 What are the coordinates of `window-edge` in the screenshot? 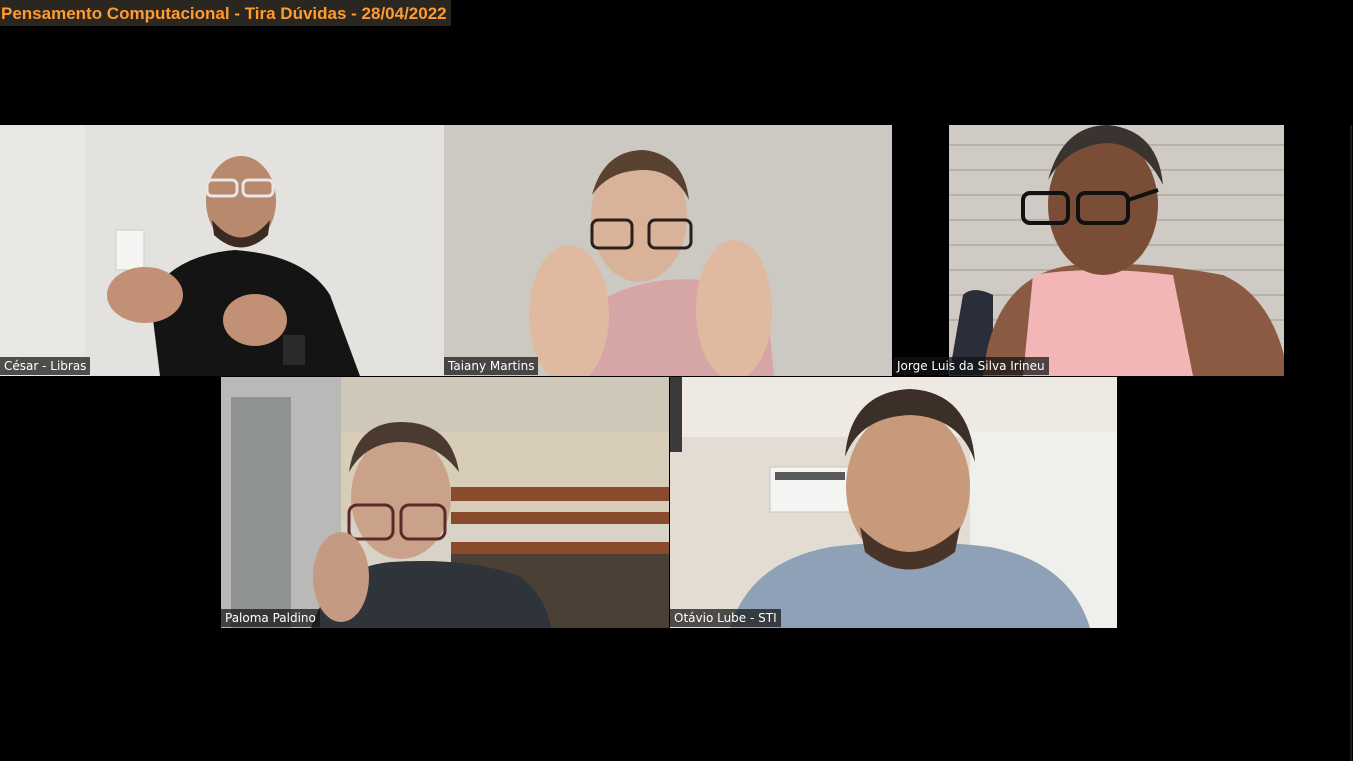 It's located at (1351, 443).